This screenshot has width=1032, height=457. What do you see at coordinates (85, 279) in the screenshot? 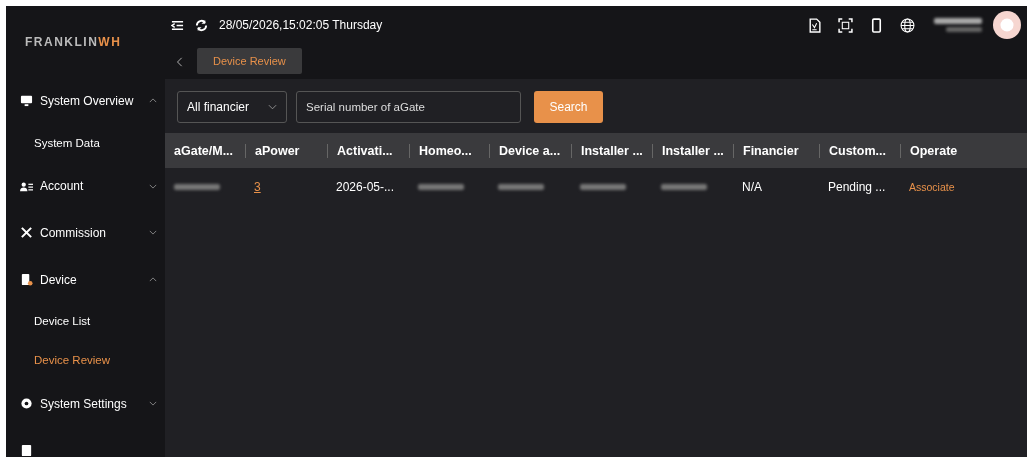
I see `sidebar-item: Device` at bounding box center [85, 279].